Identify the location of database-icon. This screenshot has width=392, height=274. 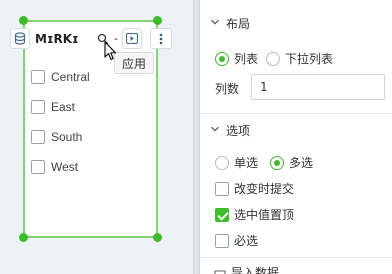
(20, 38).